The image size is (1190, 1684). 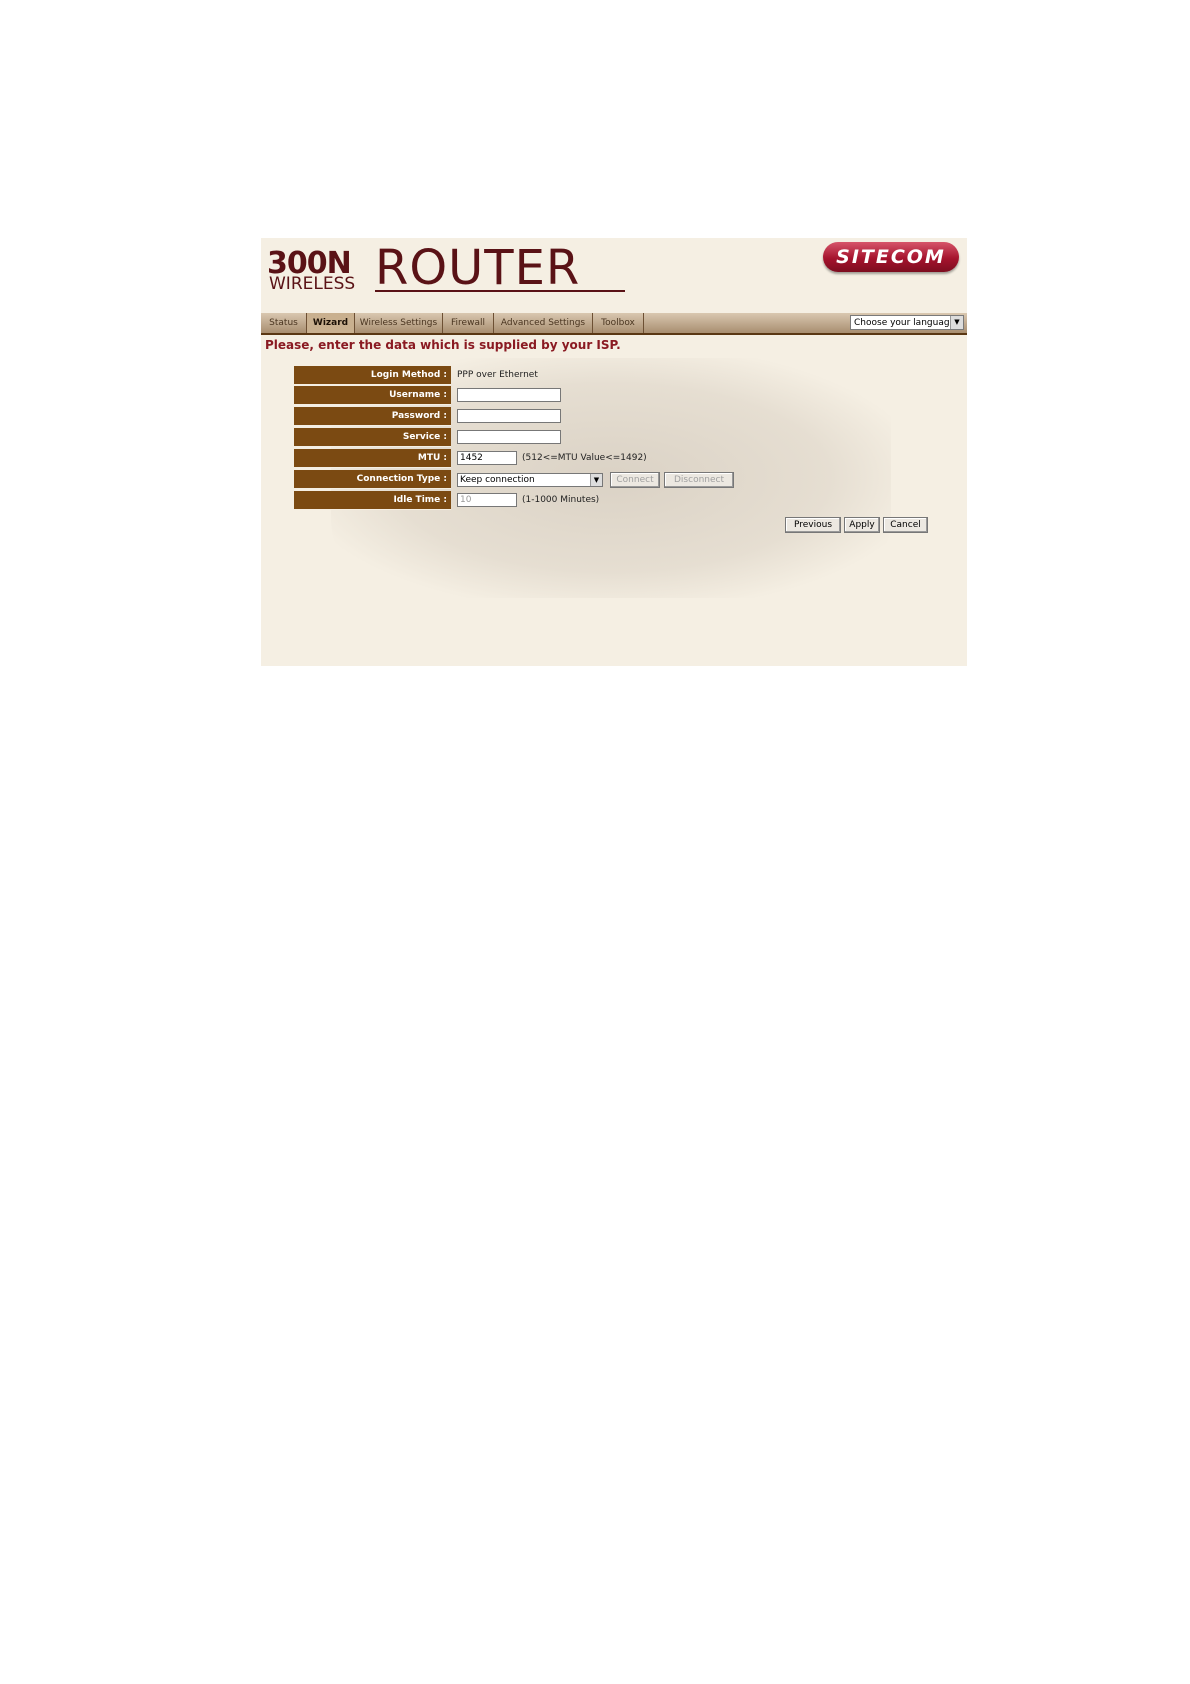 I want to click on cancel-button: Cancel, so click(x=905, y=525).